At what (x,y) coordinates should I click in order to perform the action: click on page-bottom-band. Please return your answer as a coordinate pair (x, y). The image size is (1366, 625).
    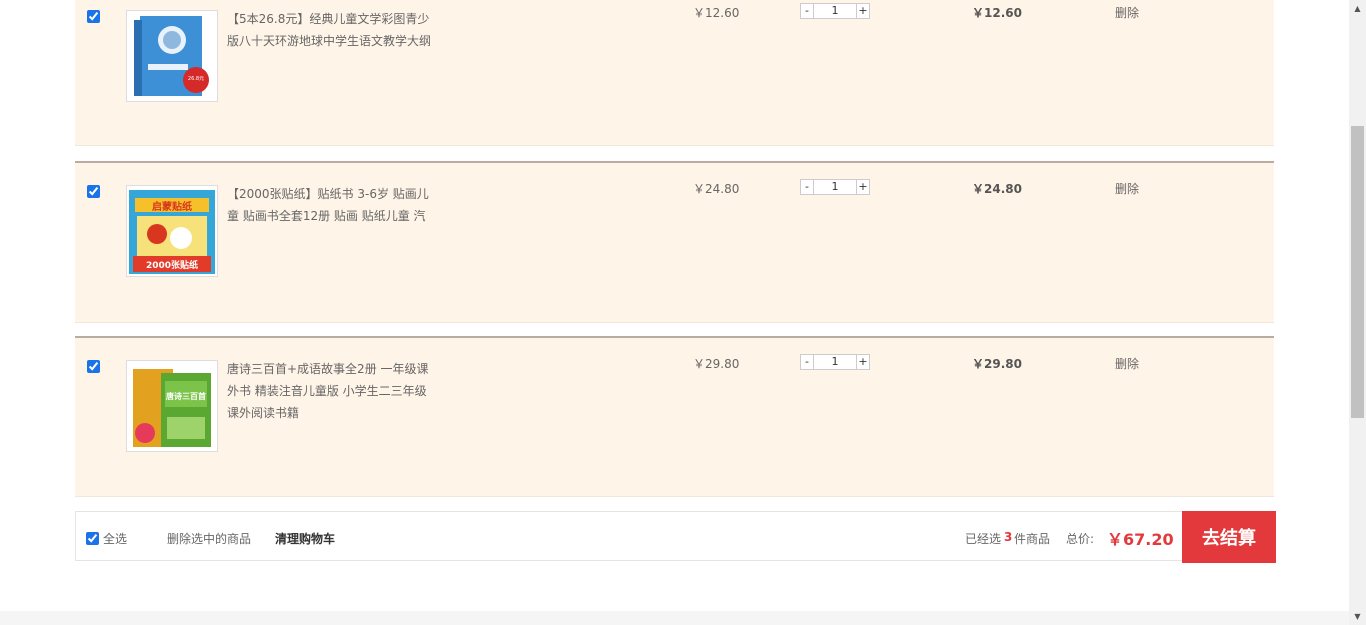
    Looking at the image, I should click on (675, 618).